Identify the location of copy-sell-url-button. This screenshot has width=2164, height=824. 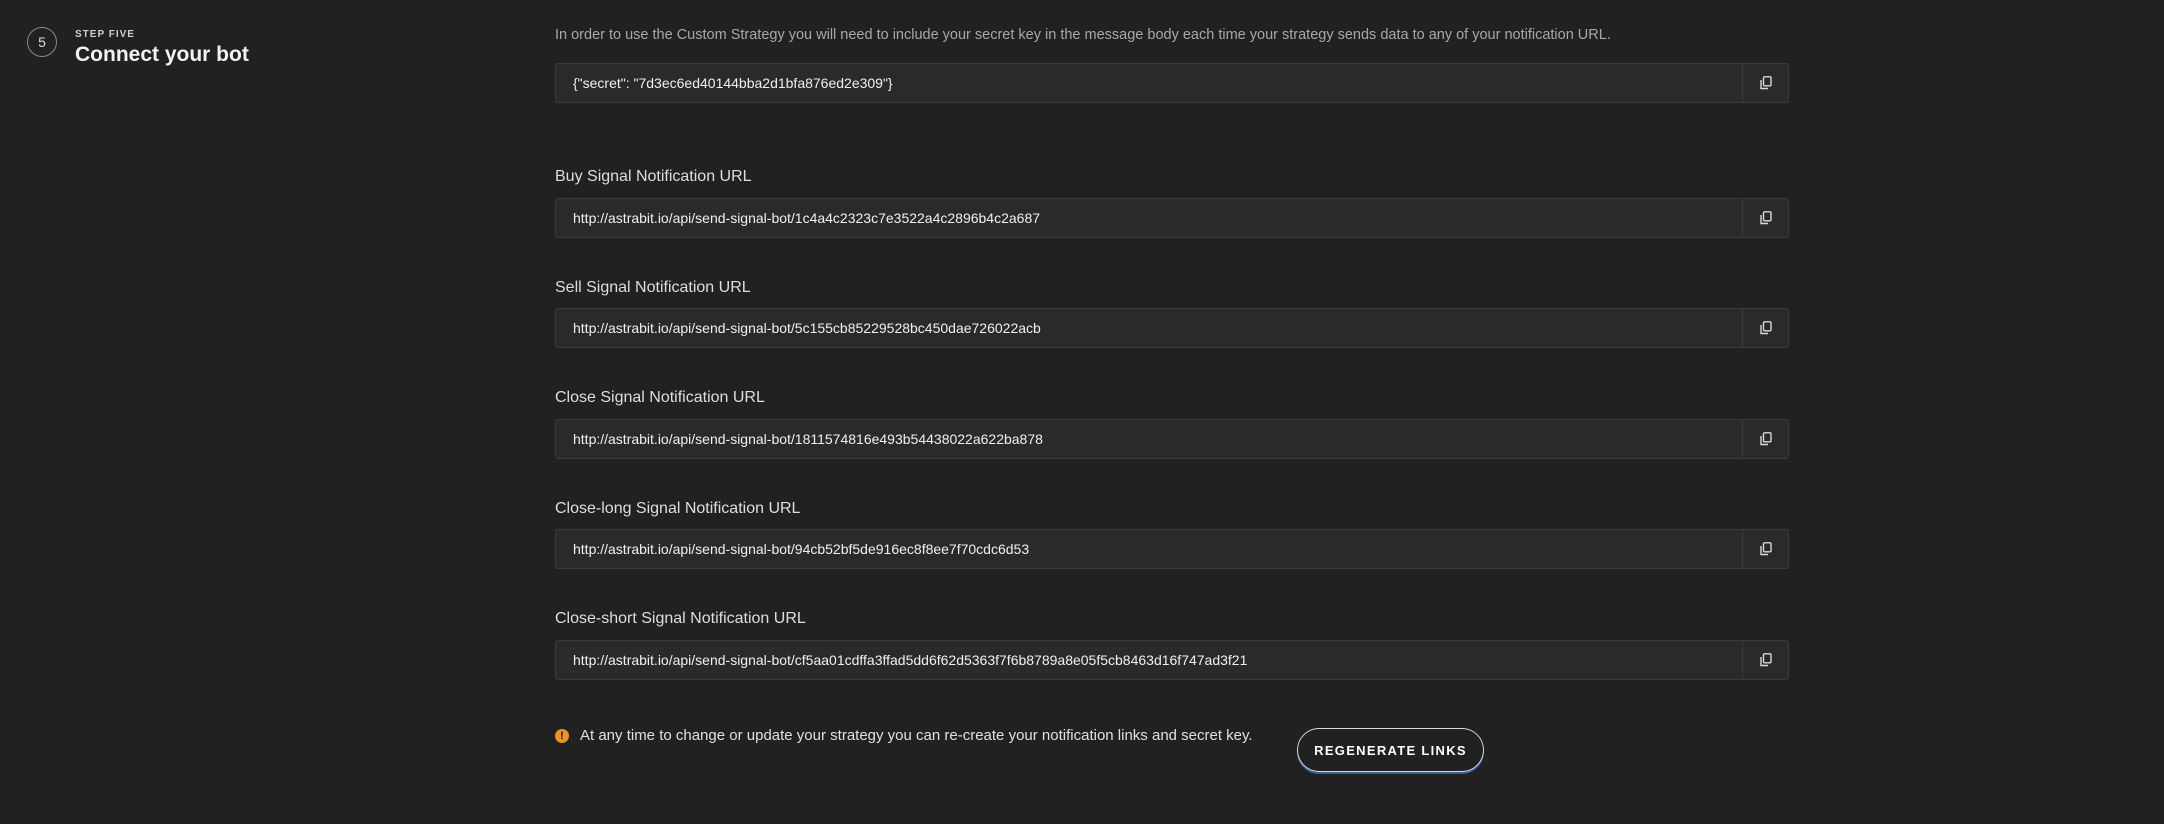
(1765, 328).